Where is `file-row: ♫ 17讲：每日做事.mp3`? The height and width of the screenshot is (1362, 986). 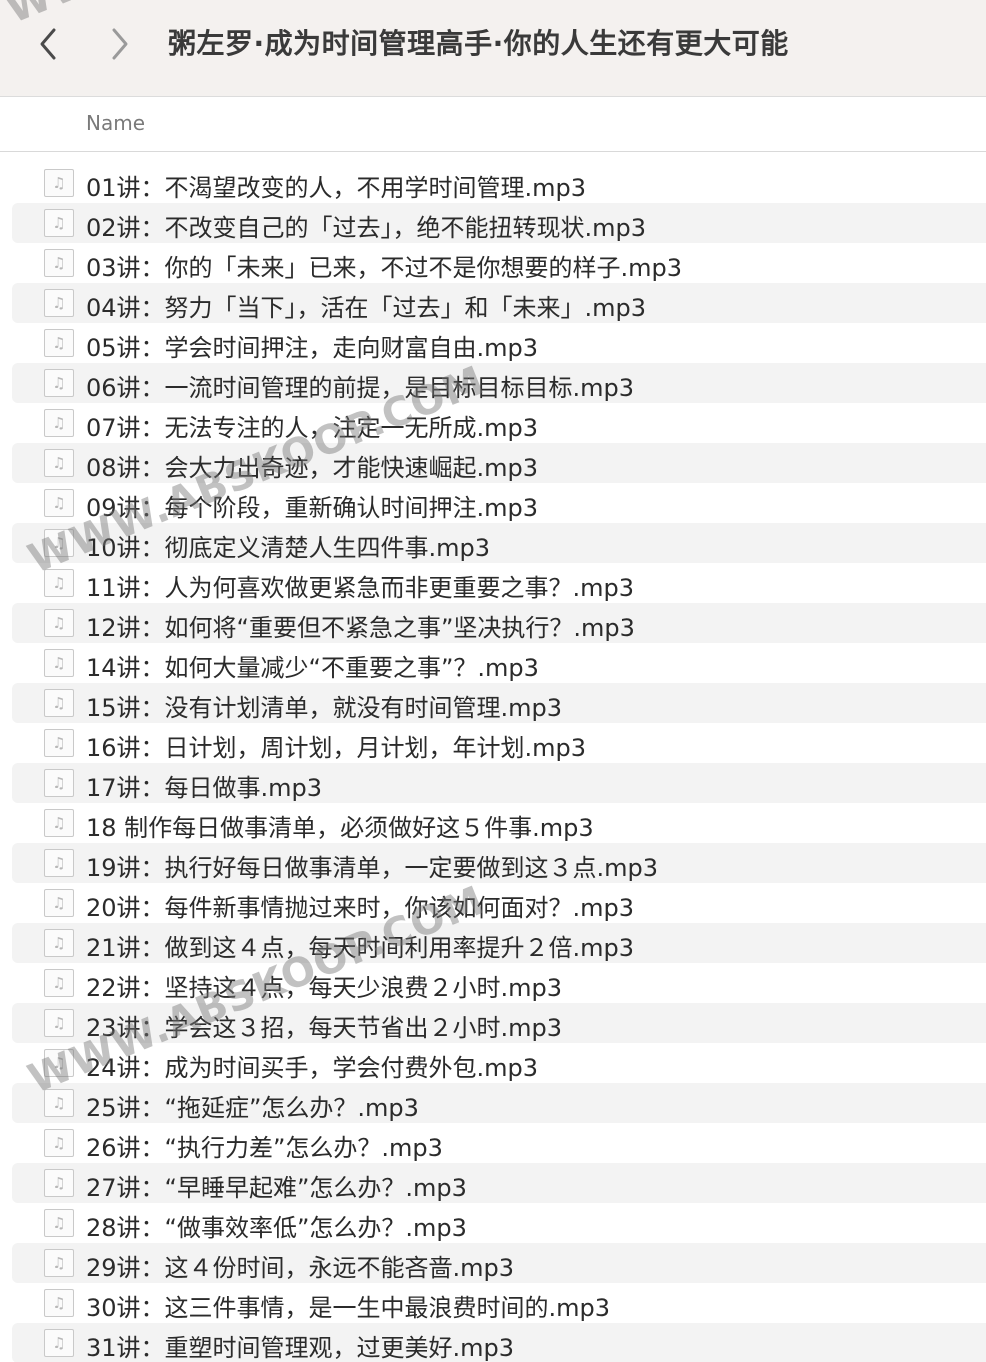
file-row: ♫ 17讲：每日做事.mp3 is located at coordinates (493, 783).